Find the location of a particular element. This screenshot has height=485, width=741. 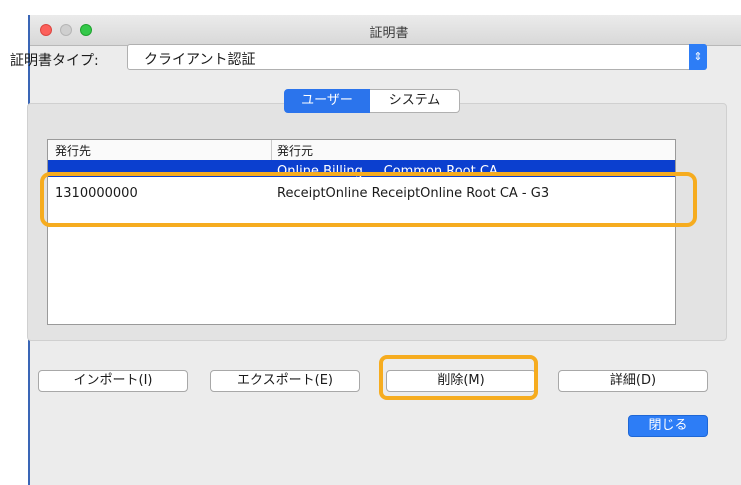

row-highlight-annotation is located at coordinates (368, 199).